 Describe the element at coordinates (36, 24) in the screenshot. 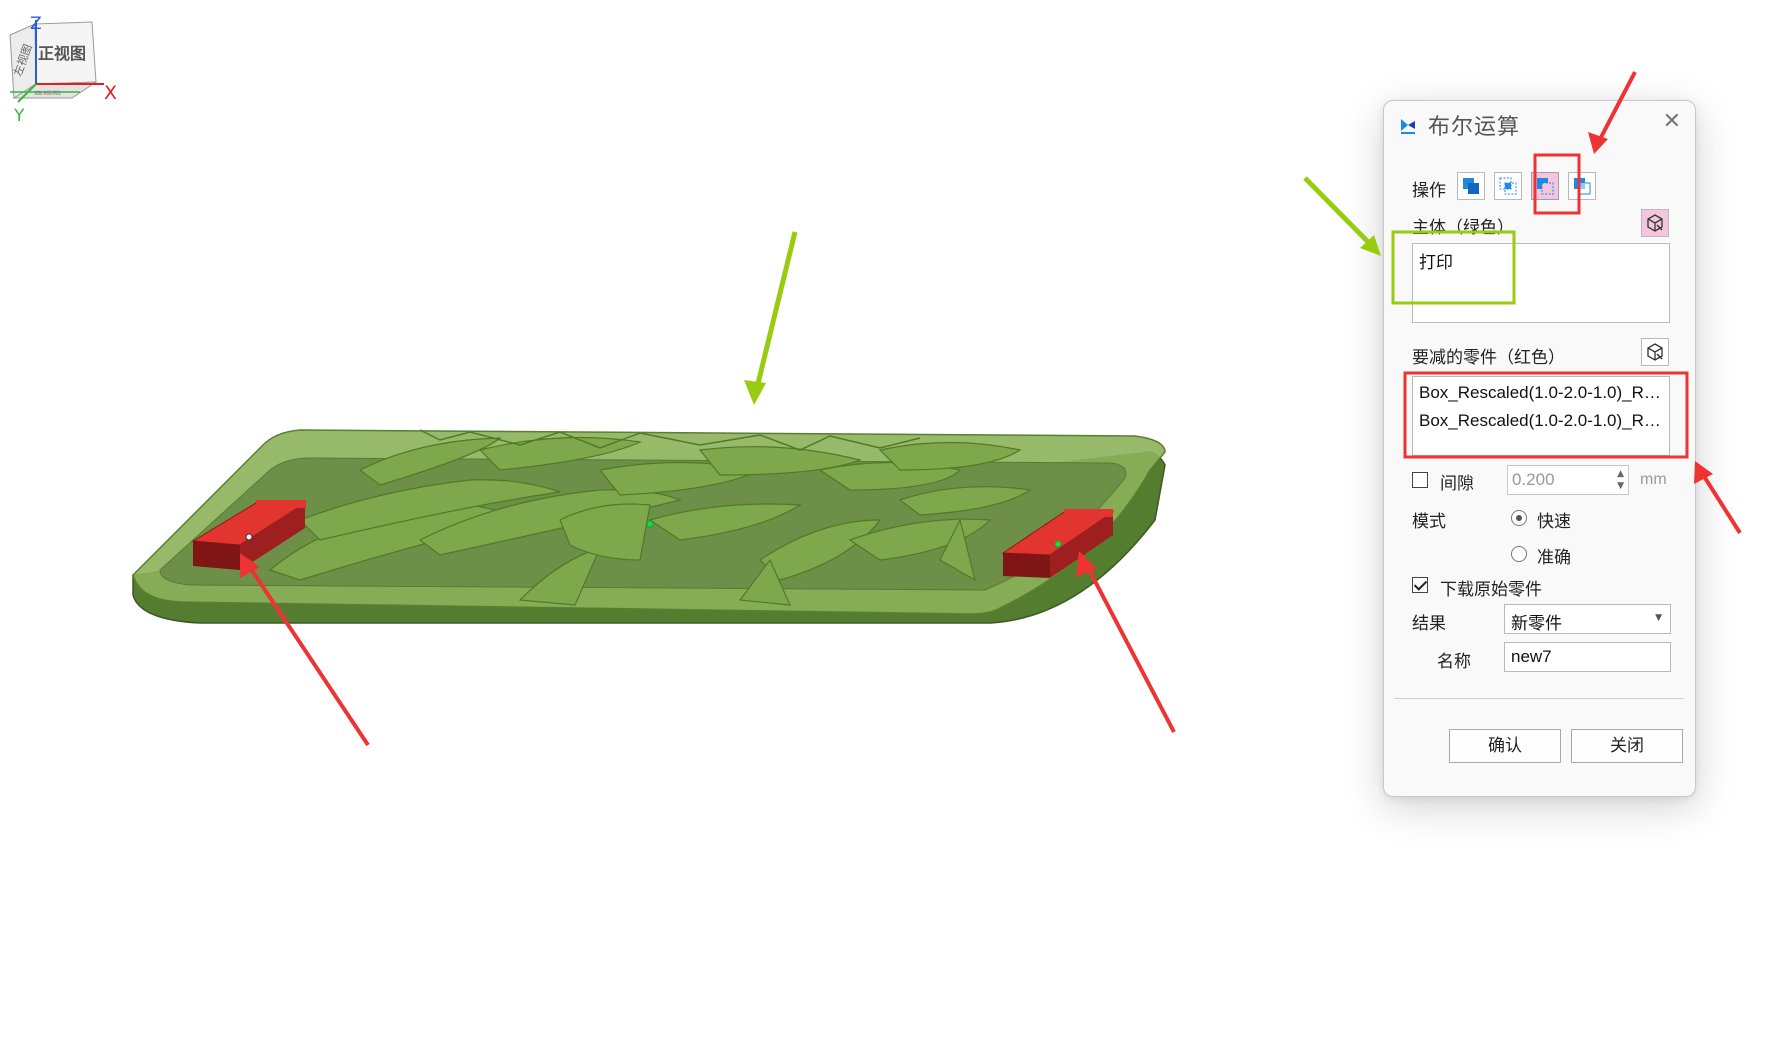

I see `axis-z-label: Z` at that location.